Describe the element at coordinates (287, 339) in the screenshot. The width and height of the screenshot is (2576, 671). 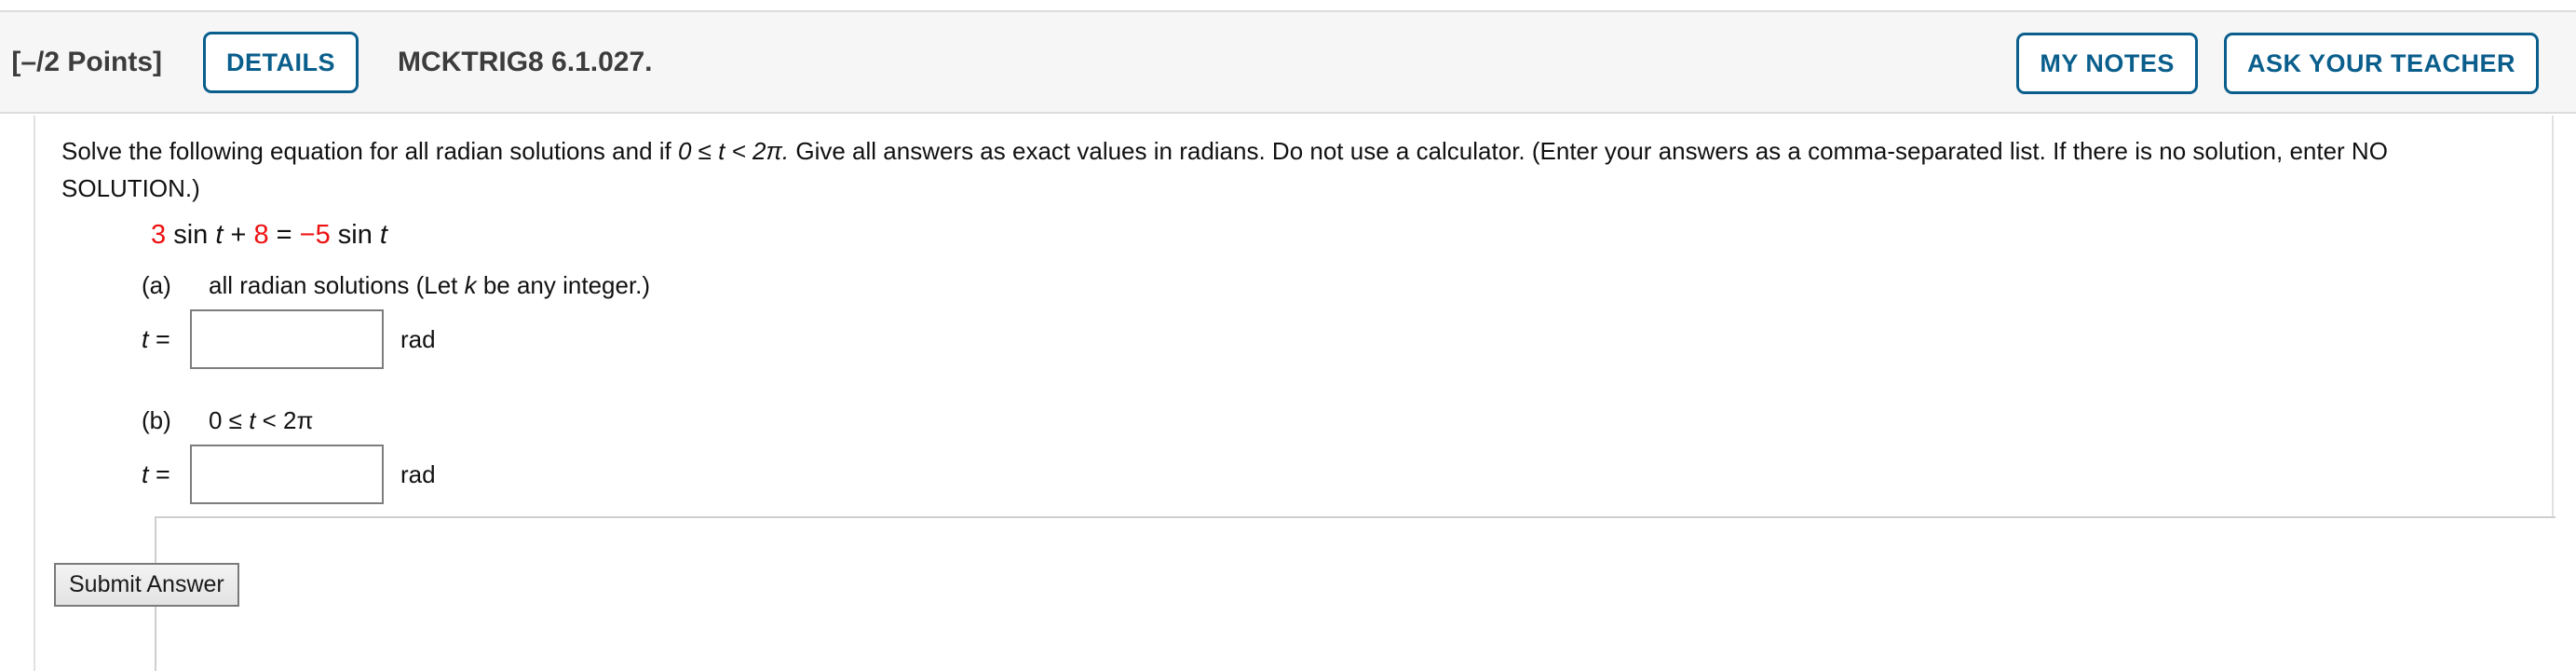
I see `part-a-answer-input` at that location.